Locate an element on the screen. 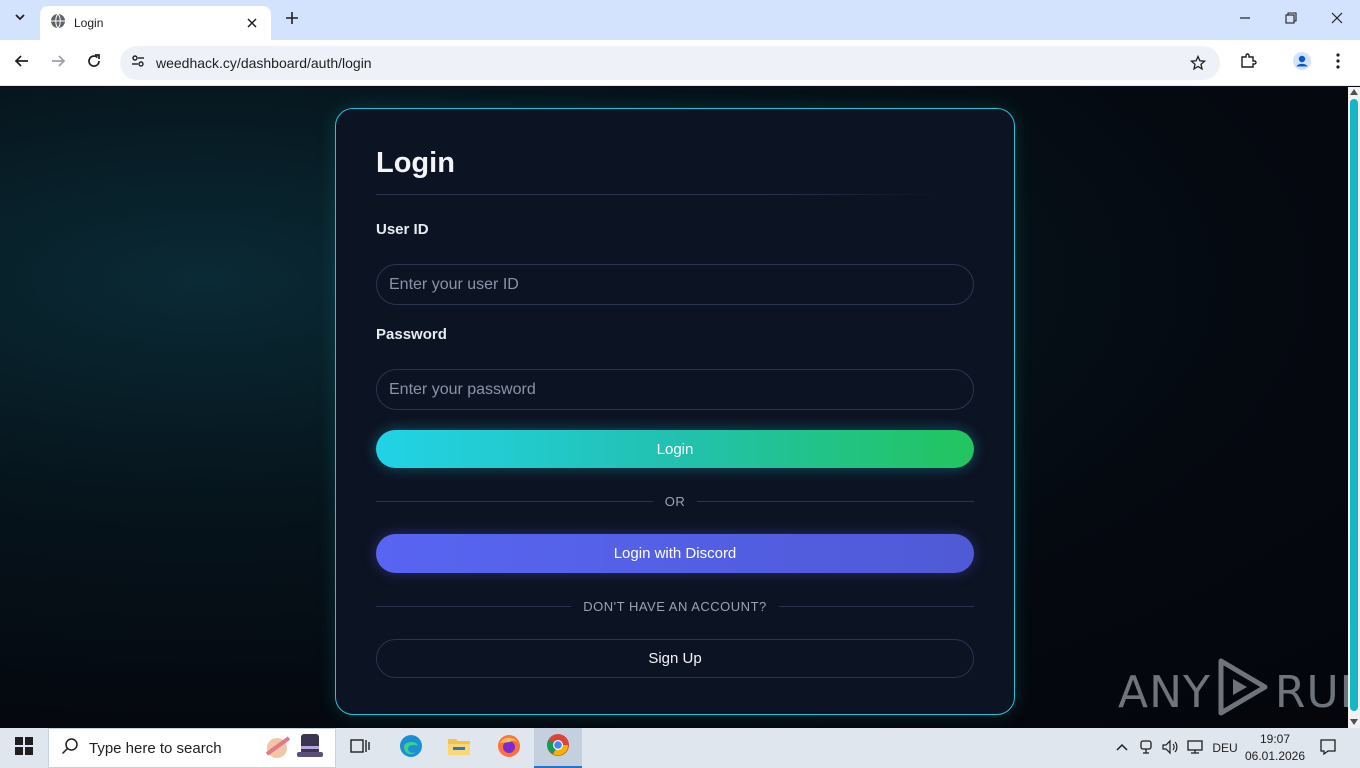 Image resolution: width=1360 pixels, height=768 pixels. address-bar: weedhack.cy/dashboard/auth/login is located at coordinates (670, 63).